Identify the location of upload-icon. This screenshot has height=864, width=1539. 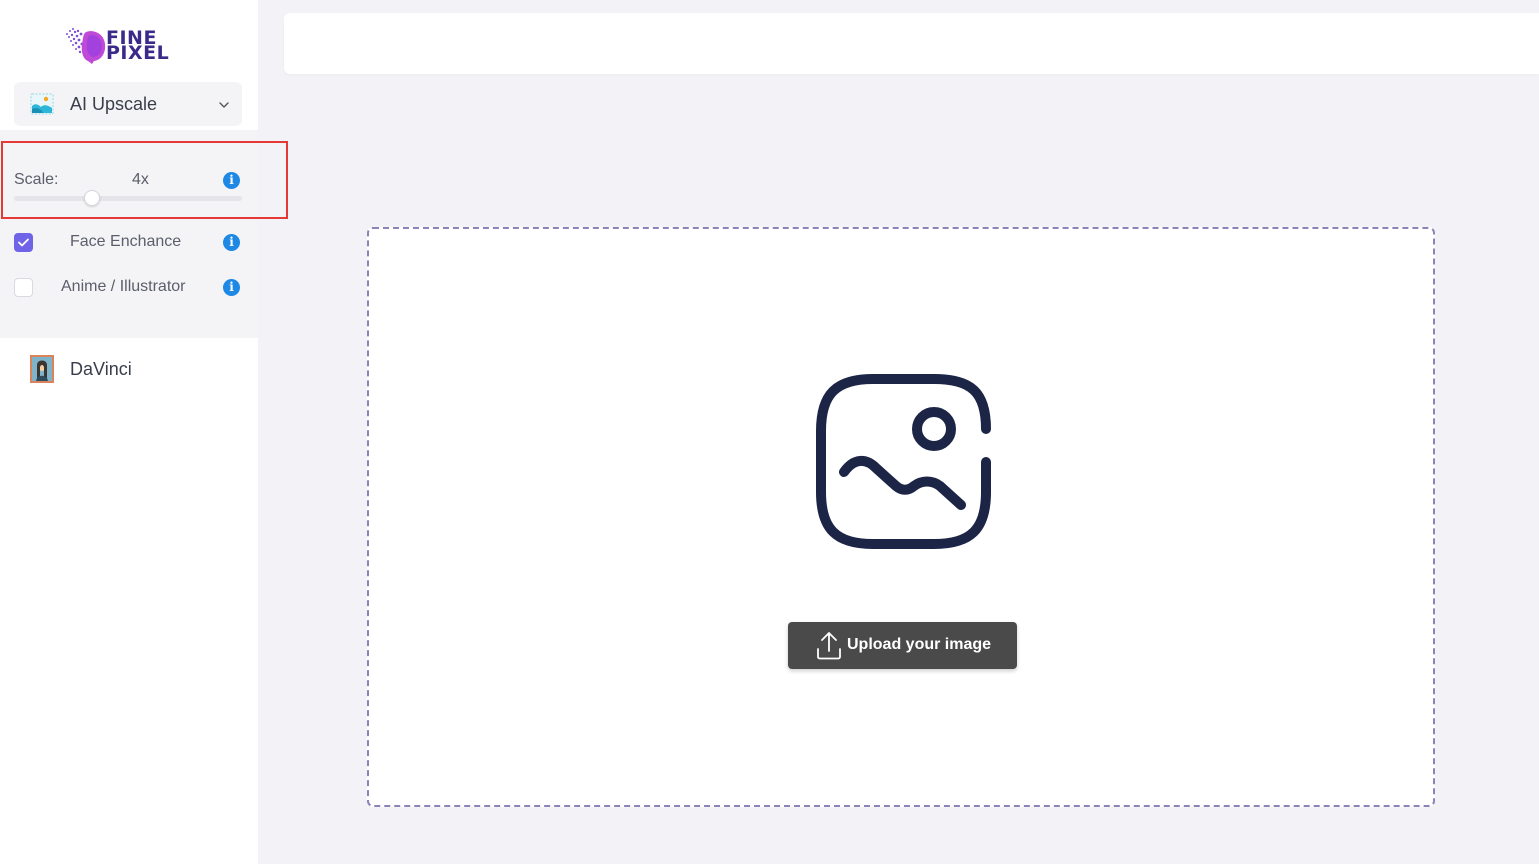
(829, 646).